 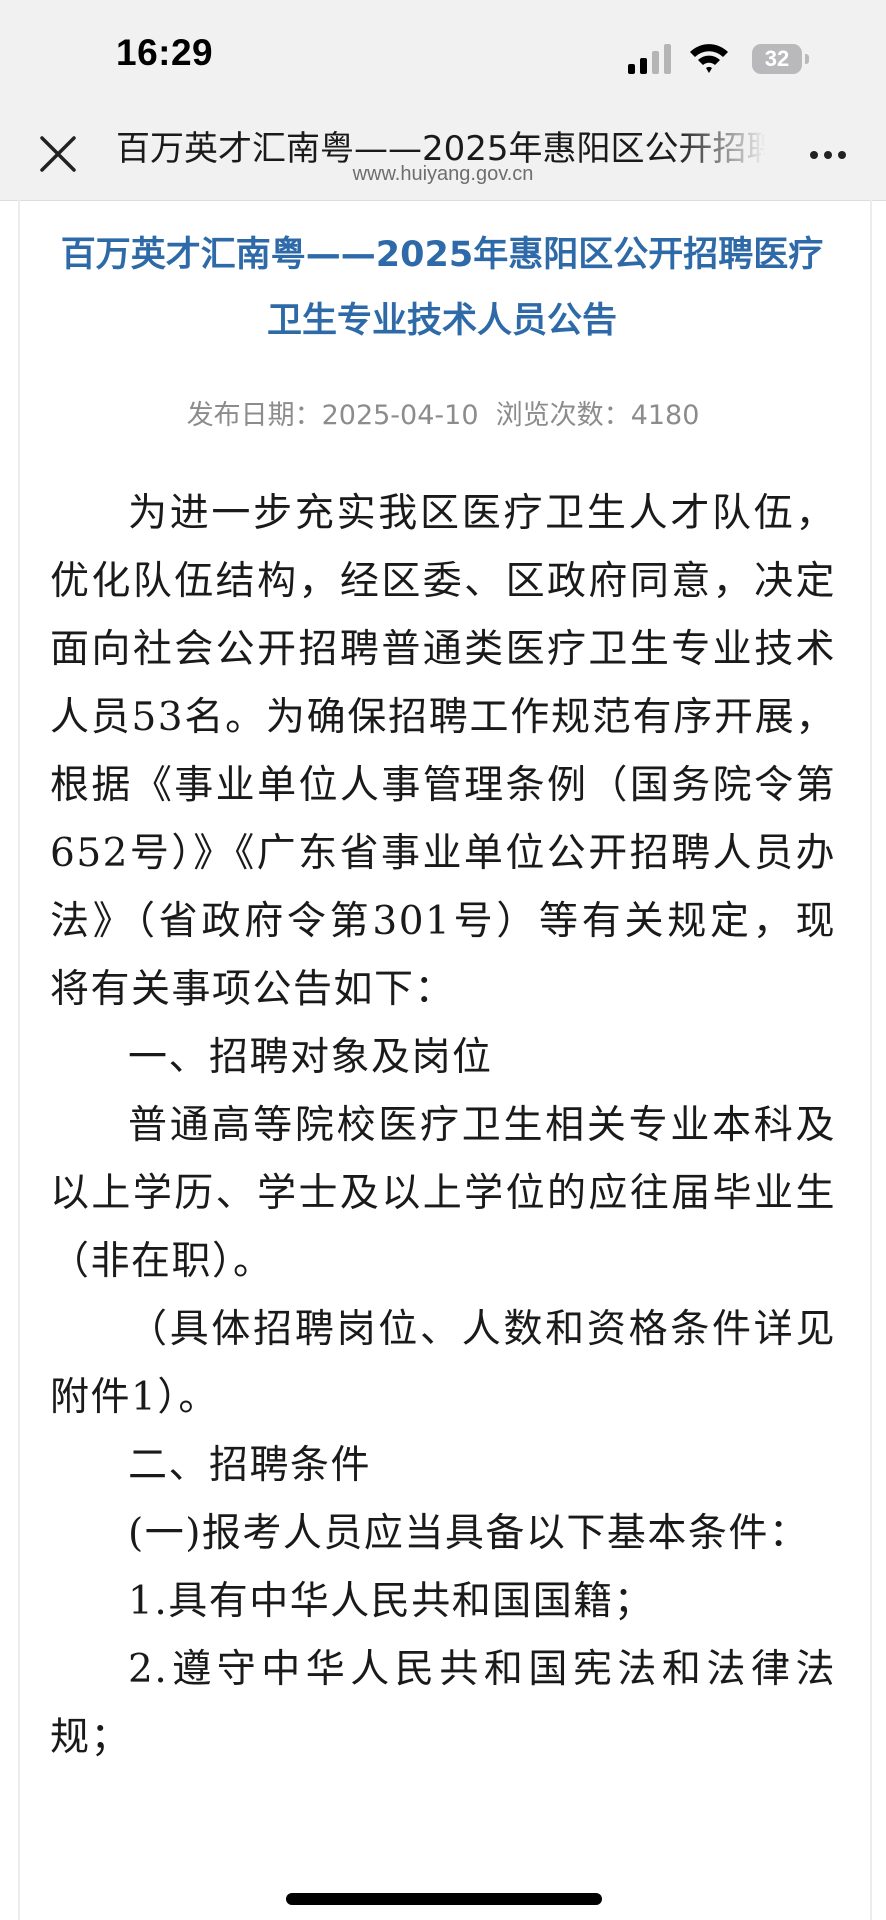 I want to click on section-heading-recruitment-targets: 一、招聘对象及岗位, so click(x=310, y=1057).